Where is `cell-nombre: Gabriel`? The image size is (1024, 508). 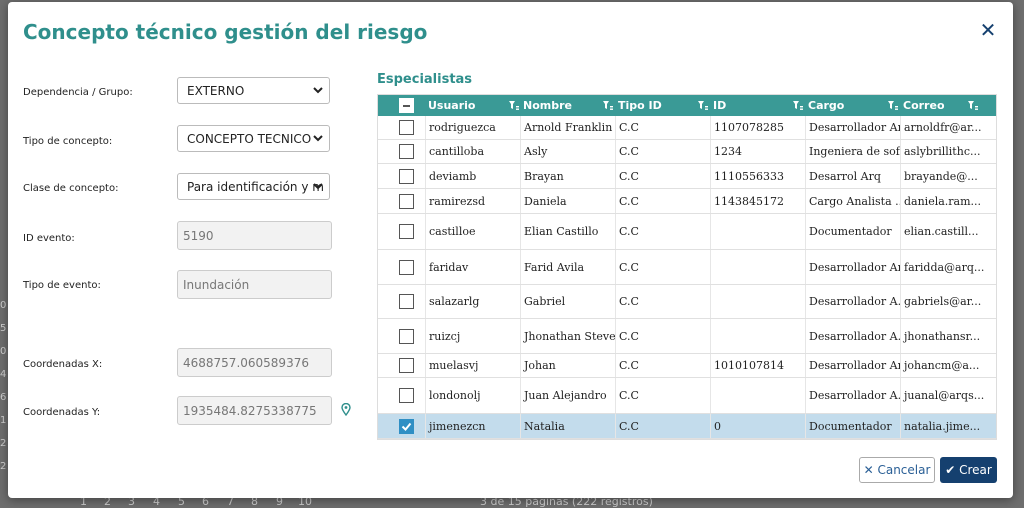 cell-nombre: Gabriel is located at coordinates (567, 301).